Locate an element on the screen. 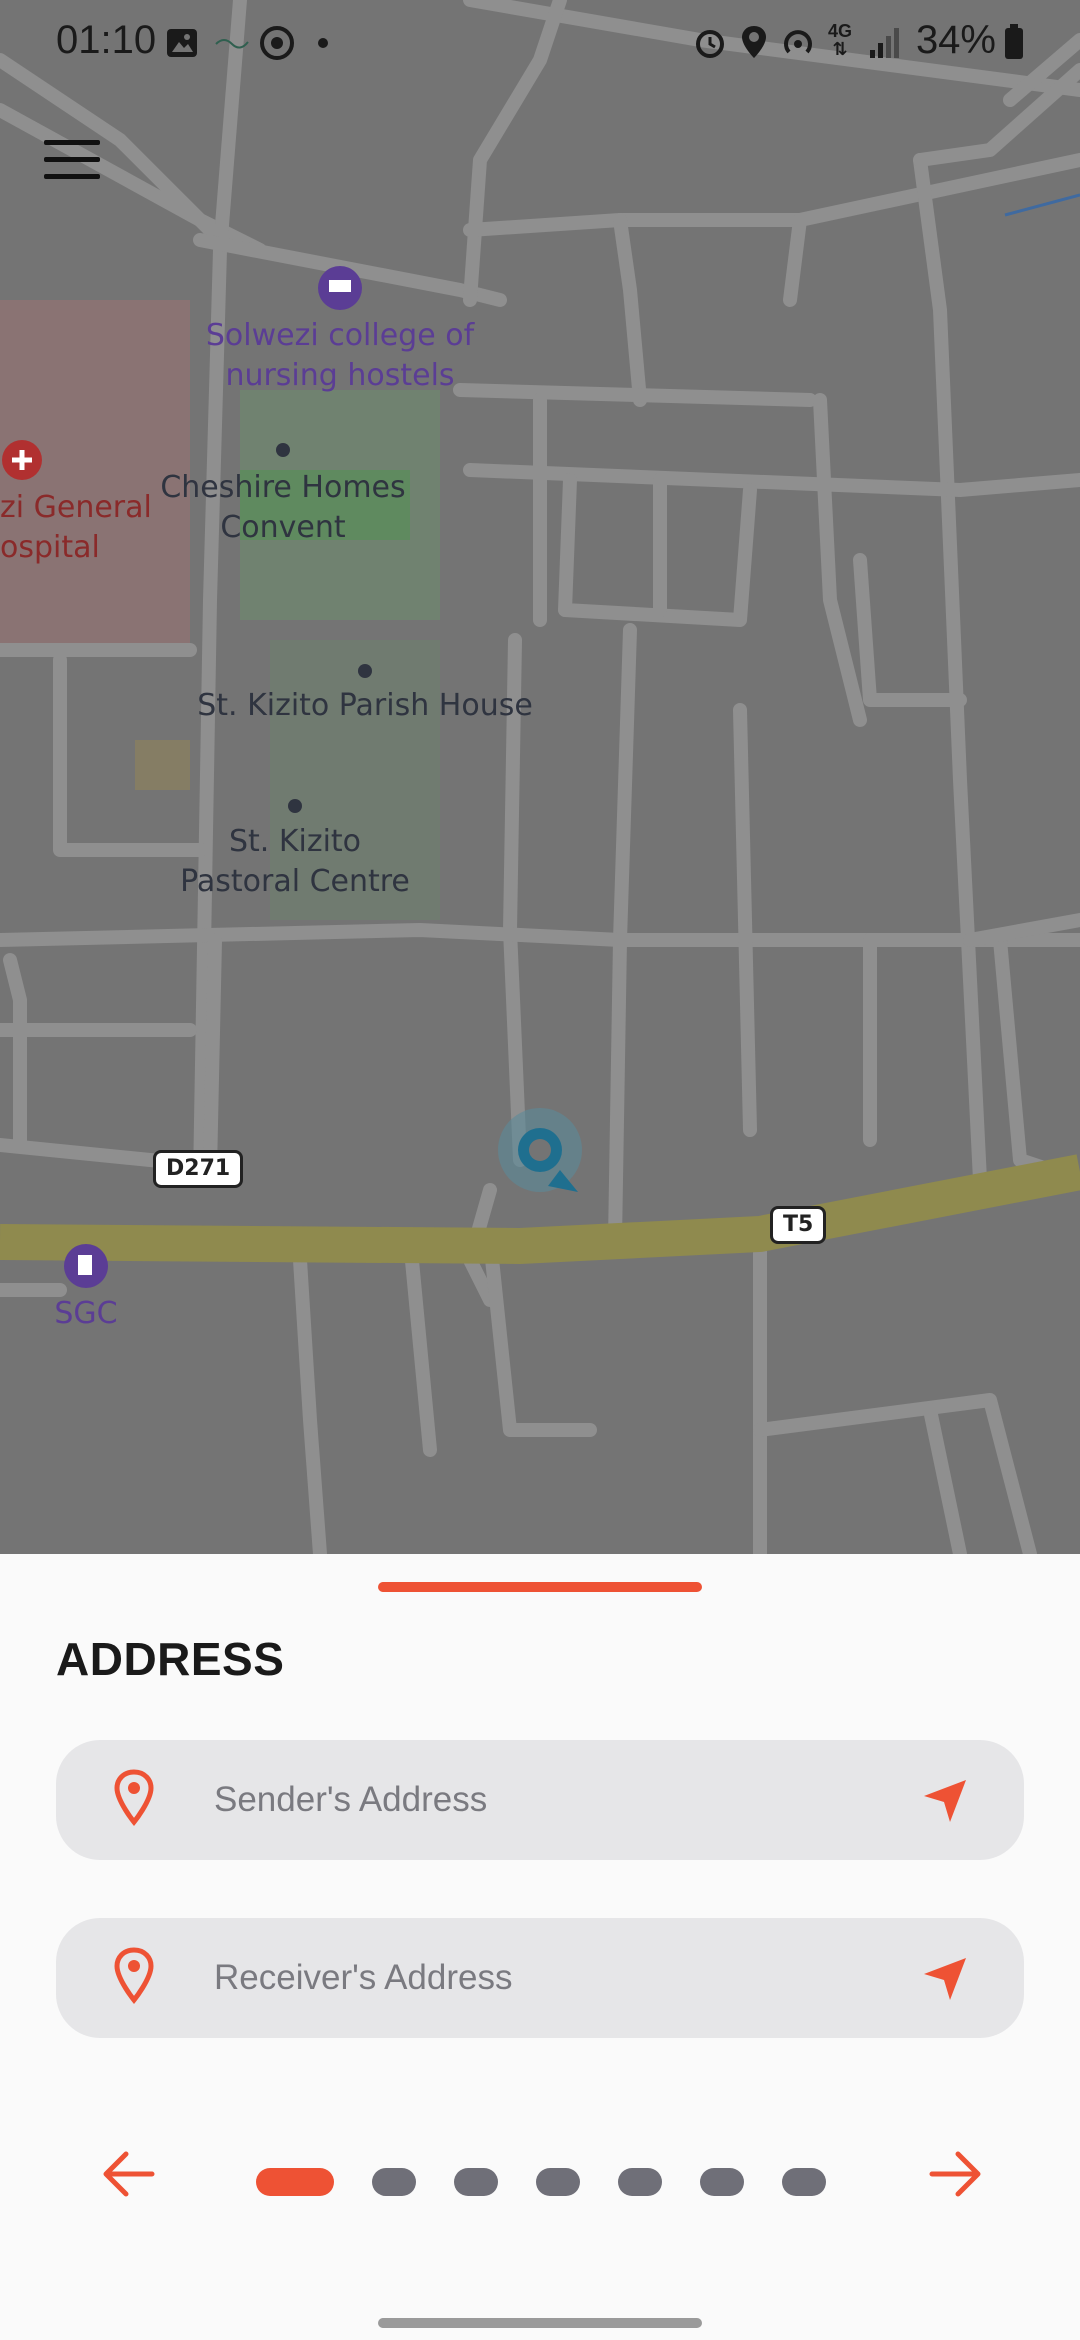  app-notification-icon is located at coordinates (232, 44).